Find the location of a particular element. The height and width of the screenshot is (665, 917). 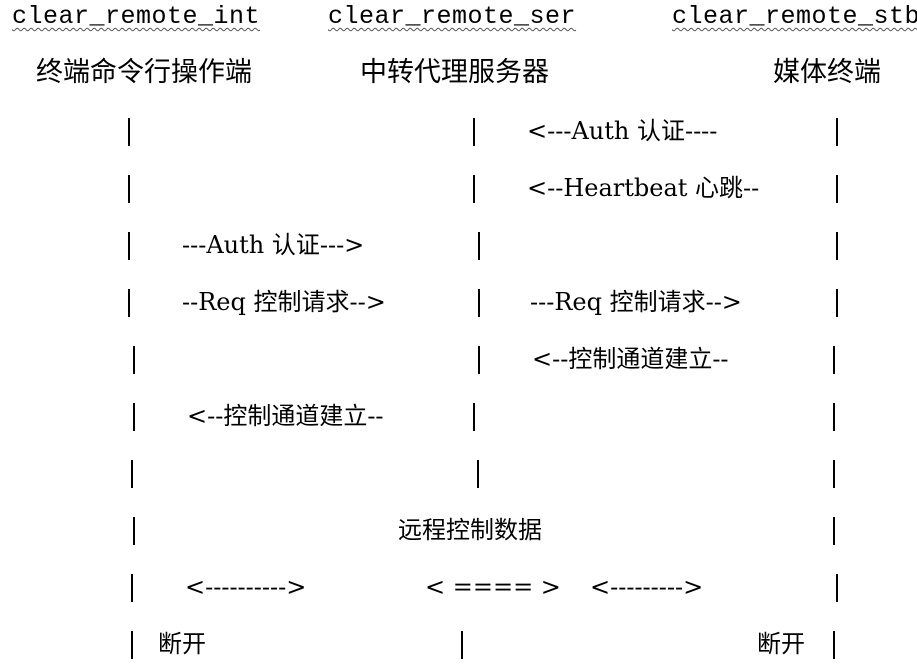

message-stb-channel: <--控制通道建立-- is located at coordinates (630, 359).